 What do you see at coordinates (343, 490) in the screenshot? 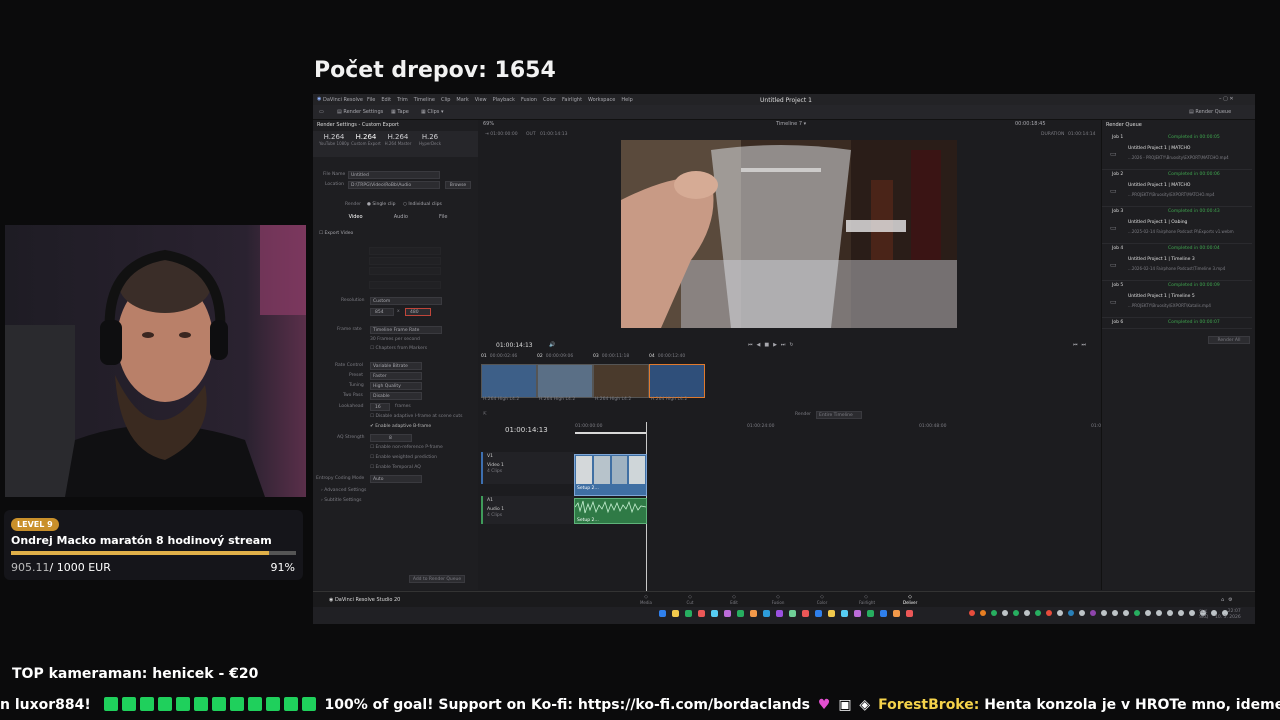
I see `advanced-settings-toggle: › Advanced Settings` at bounding box center [343, 490].